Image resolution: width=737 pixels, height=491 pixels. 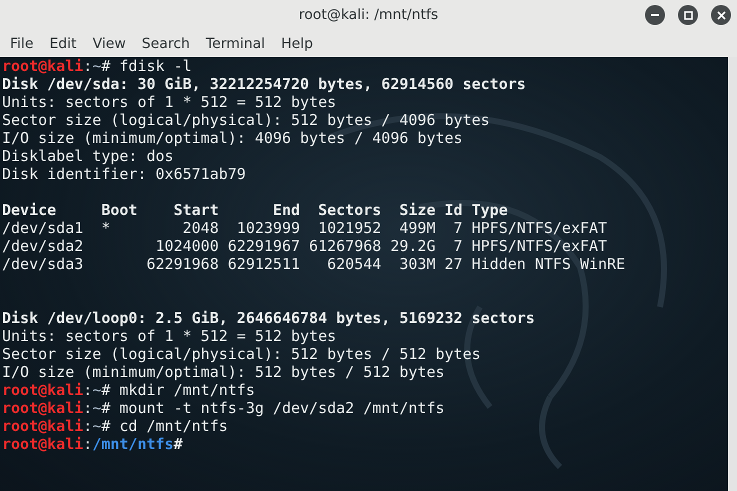 What do you see at coordinates (732, 274) in the screenshot?
I see `scrollbar` at bounding box center [732, 274].